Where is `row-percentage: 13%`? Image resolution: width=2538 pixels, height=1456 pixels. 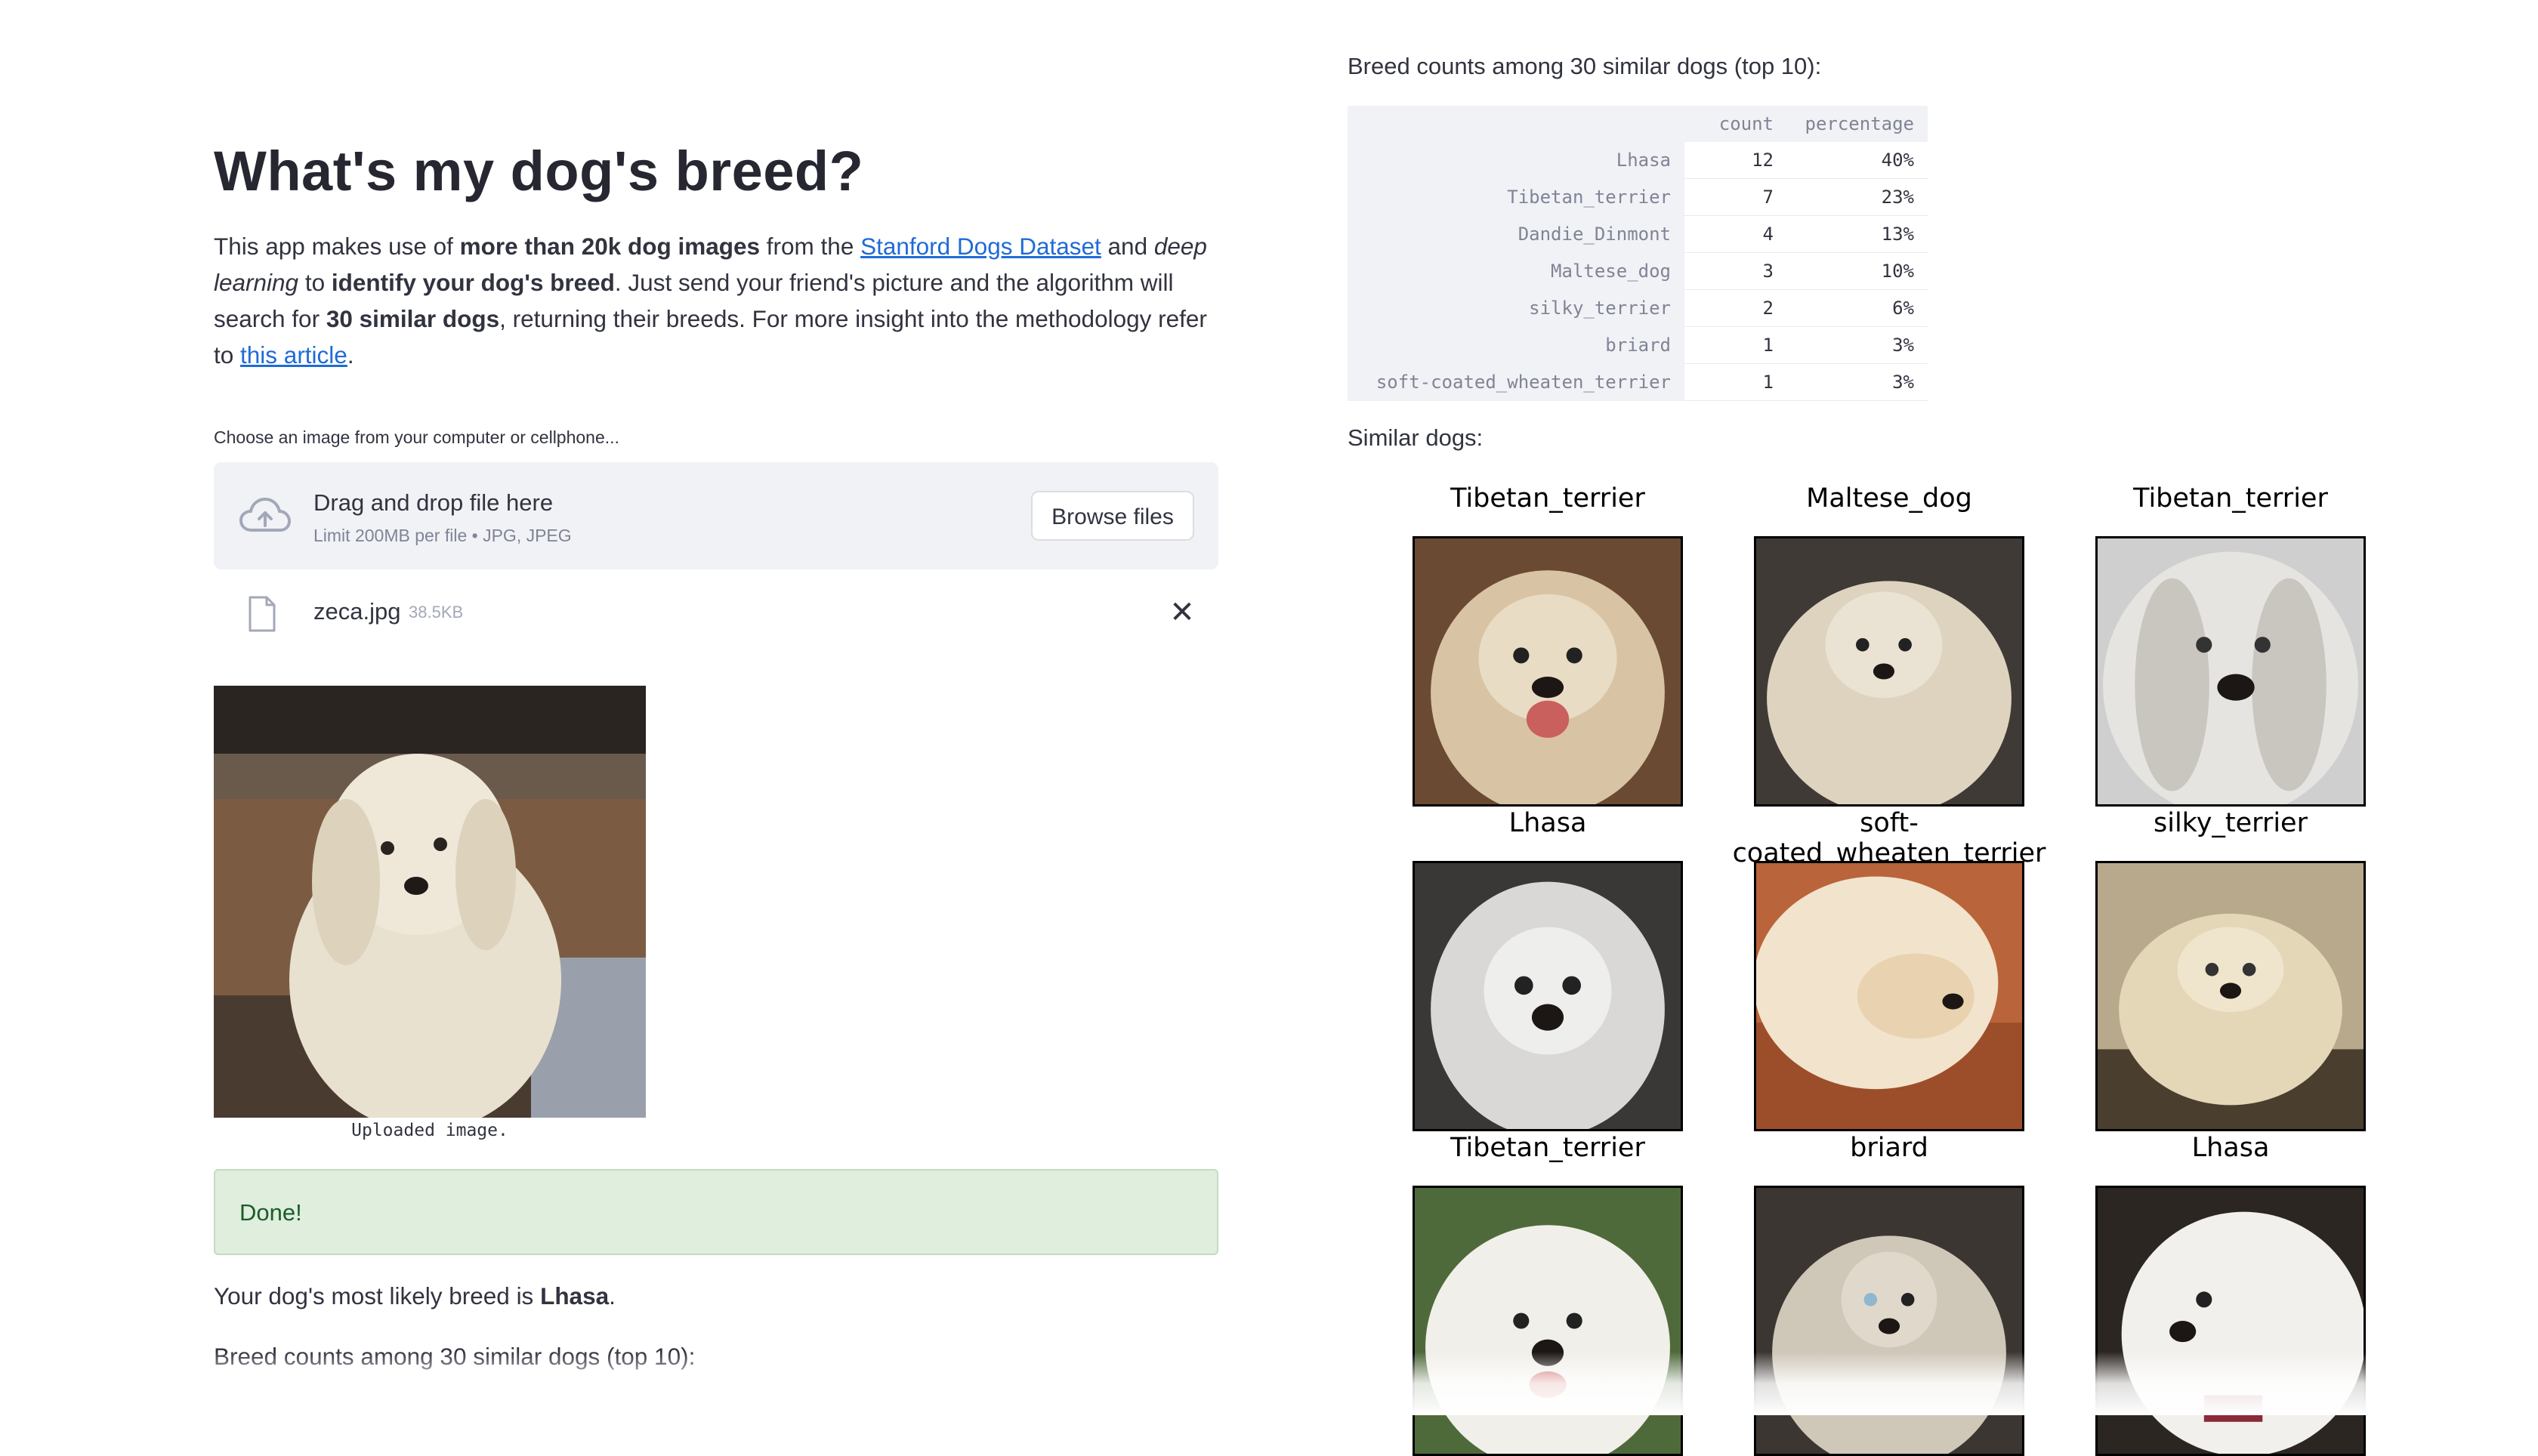
row-percentage: 13% is located at coordinates (1857, 234).